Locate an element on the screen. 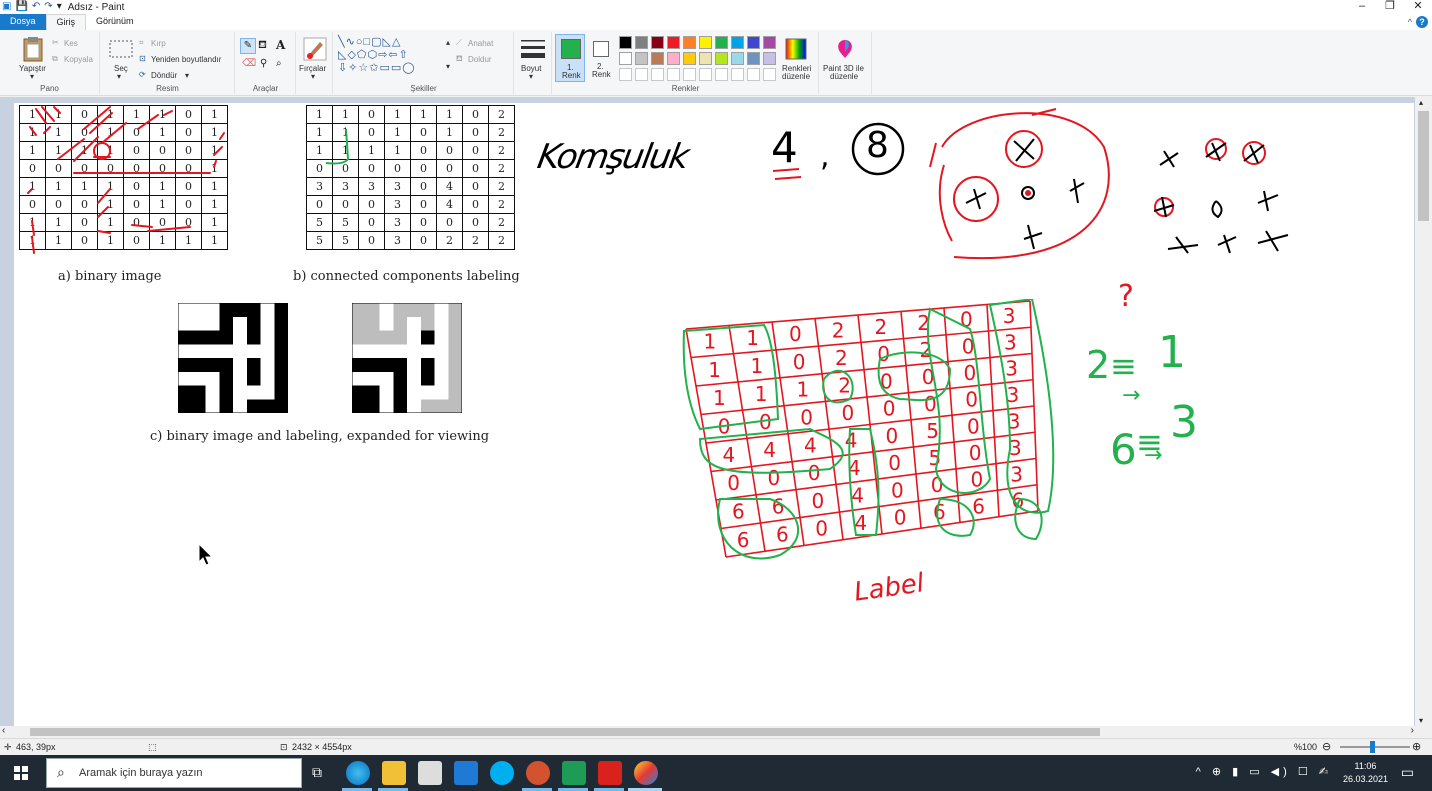  eraser-tool-icon: ⌫ is located at coordinates (249, 63).